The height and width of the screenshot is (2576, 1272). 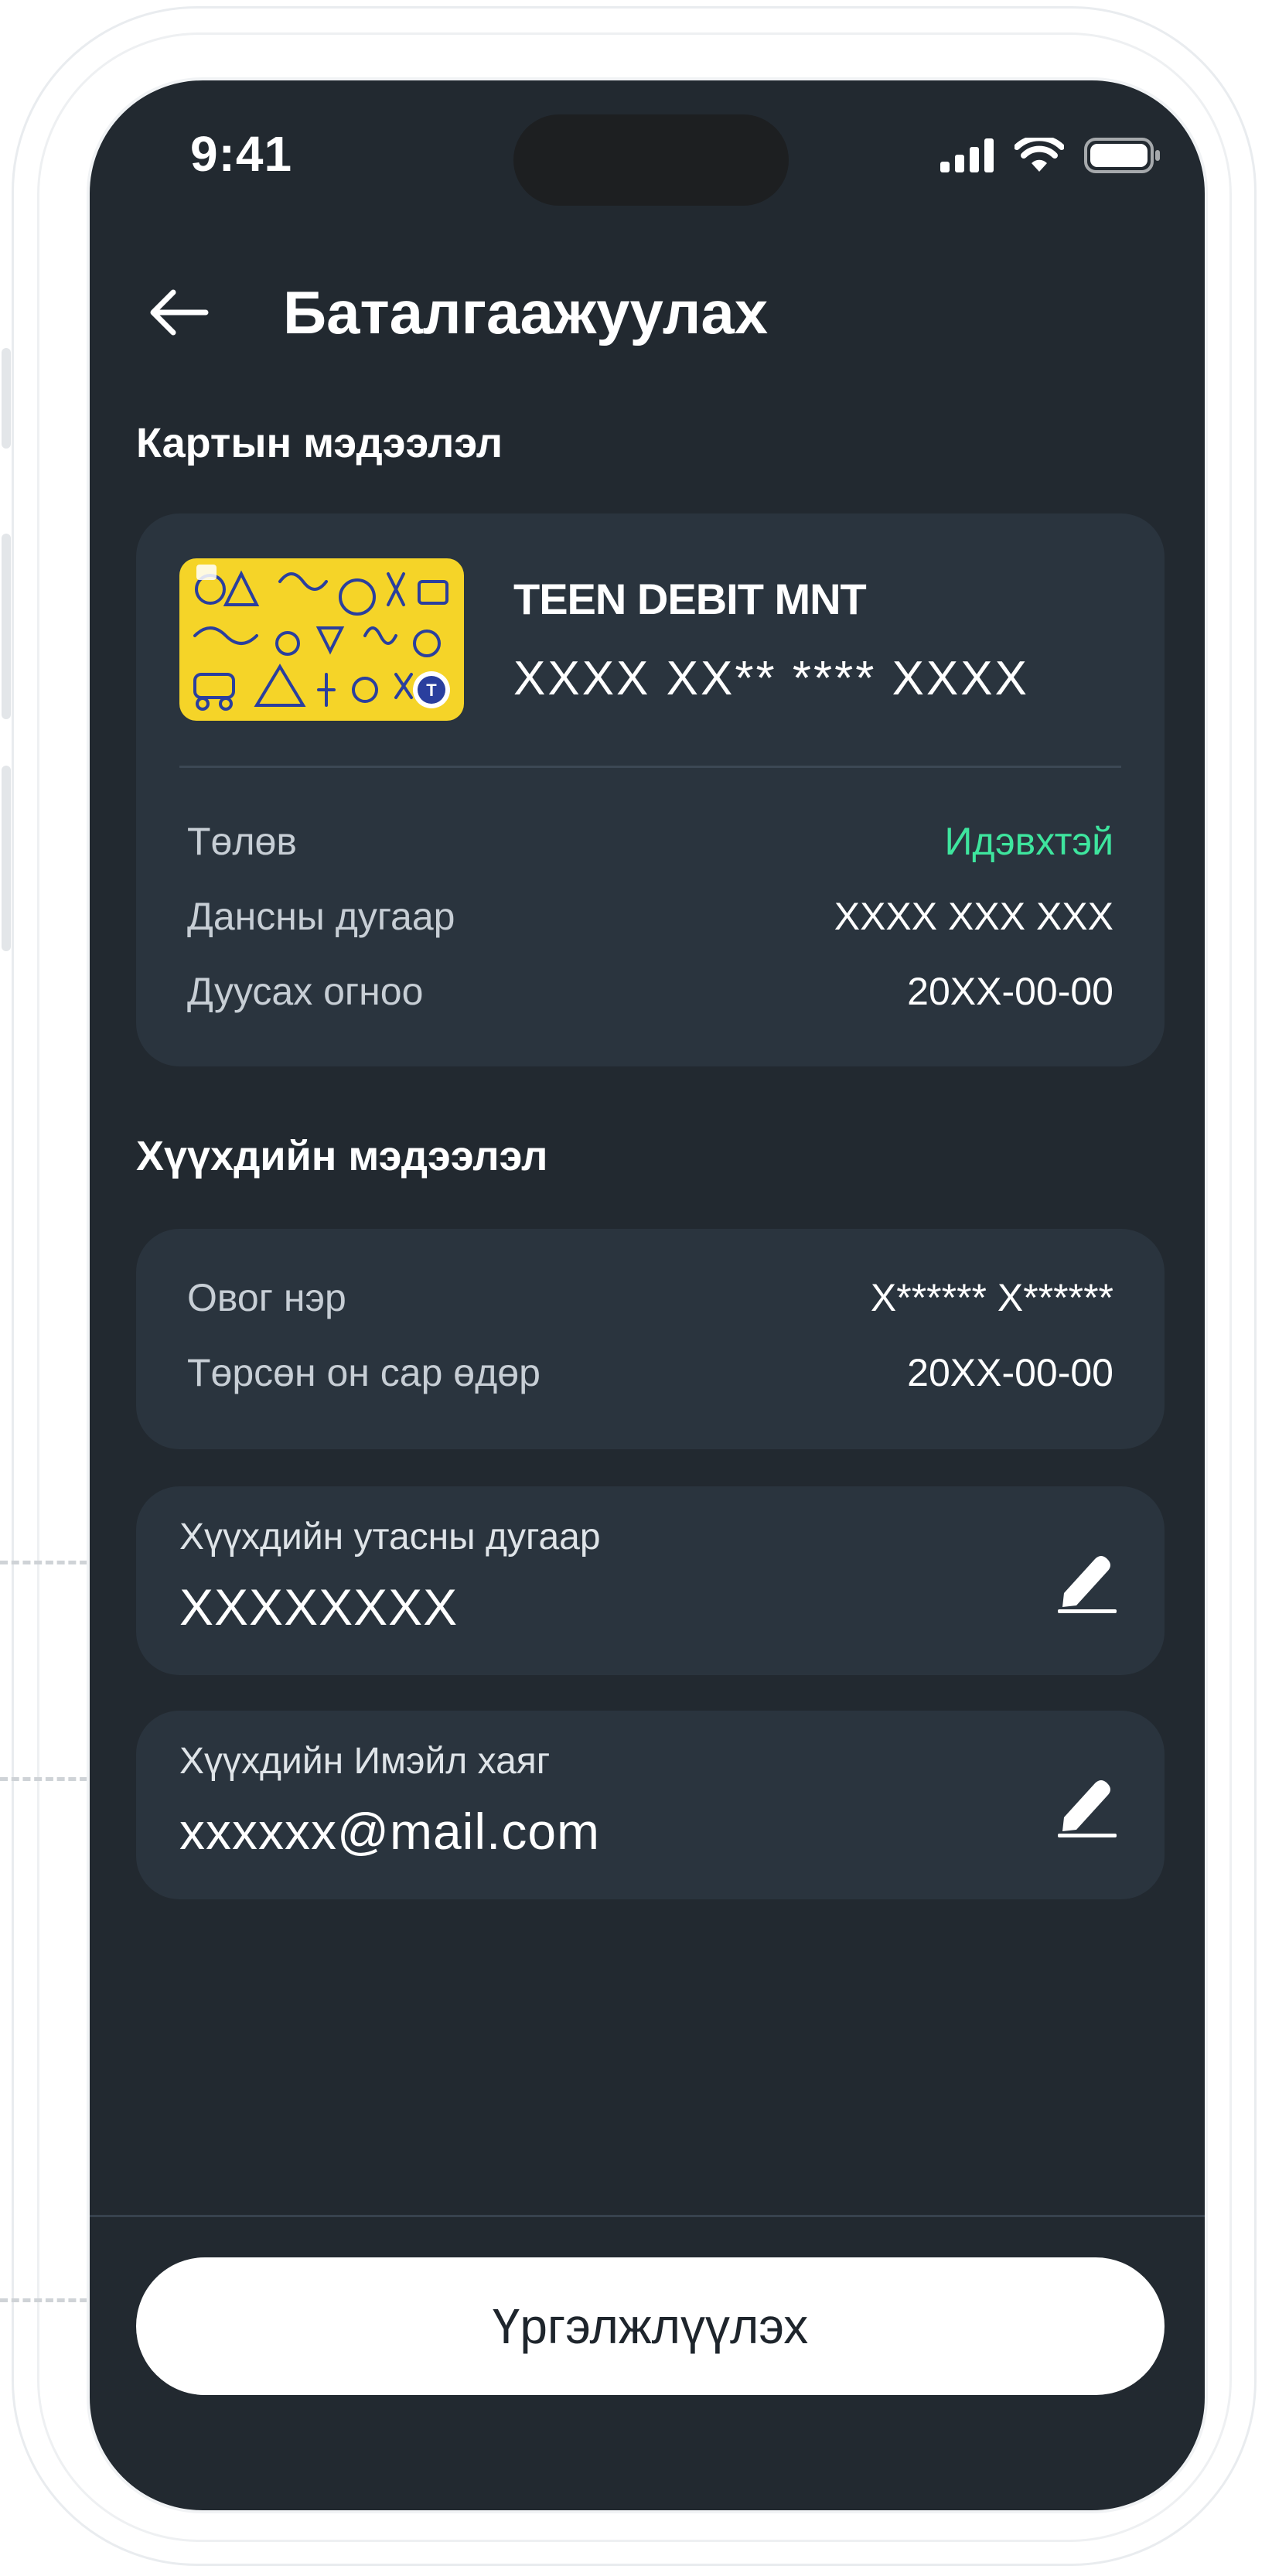 I want to click on child-email-field: Хүүхдийн Имэйл хаяг xxxxxx@mail.com, so click(x=650, y=1805).